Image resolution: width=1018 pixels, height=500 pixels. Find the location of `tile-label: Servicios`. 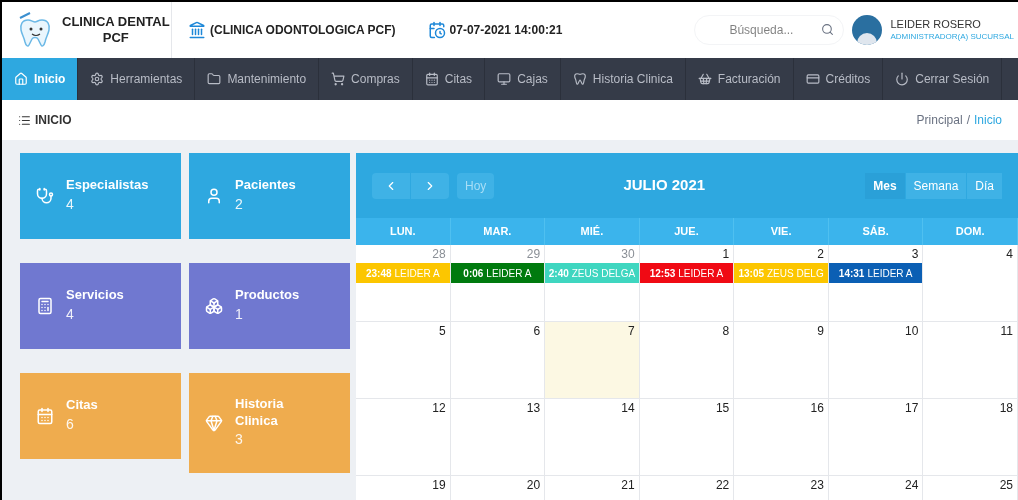

tile-label: Servicios is located at coordinates (95, 295).